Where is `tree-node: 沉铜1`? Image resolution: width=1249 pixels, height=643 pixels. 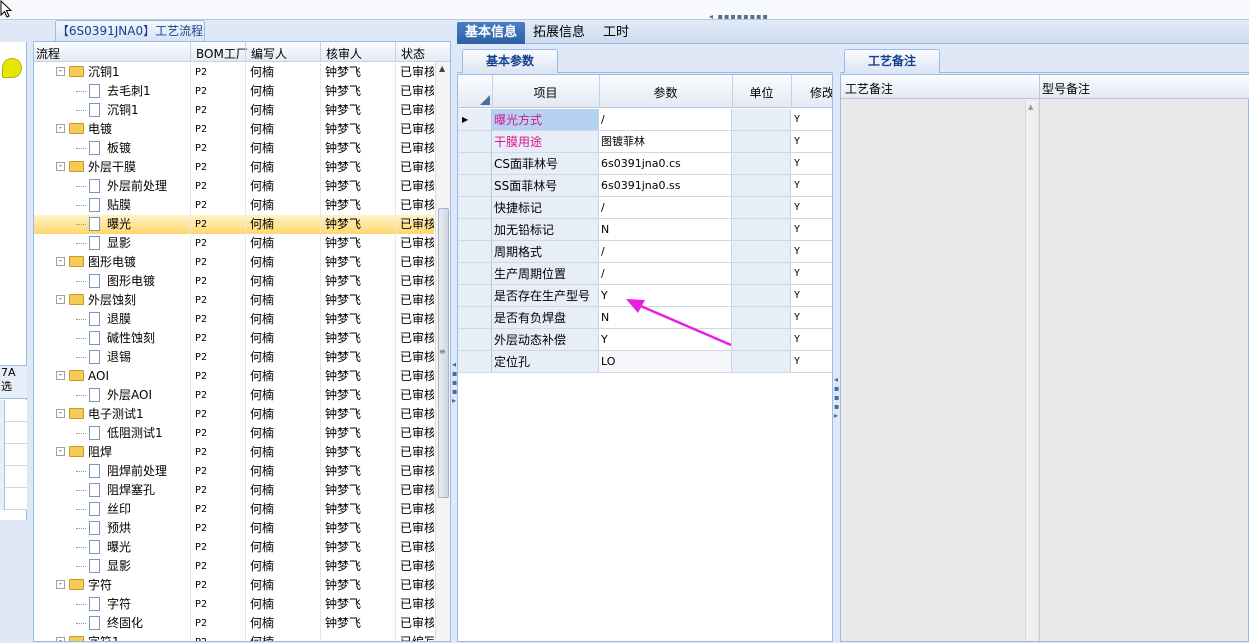 tree-node: 沉铜1 is located at coordinates (111, 110).